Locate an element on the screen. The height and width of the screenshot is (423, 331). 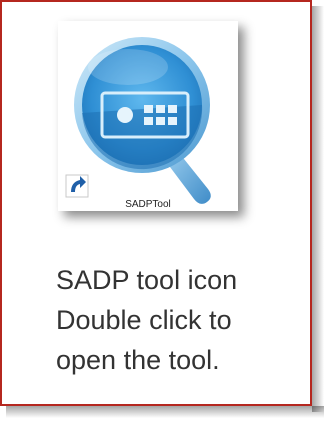
frame-shadow-right is located at coordinates (318, 209).